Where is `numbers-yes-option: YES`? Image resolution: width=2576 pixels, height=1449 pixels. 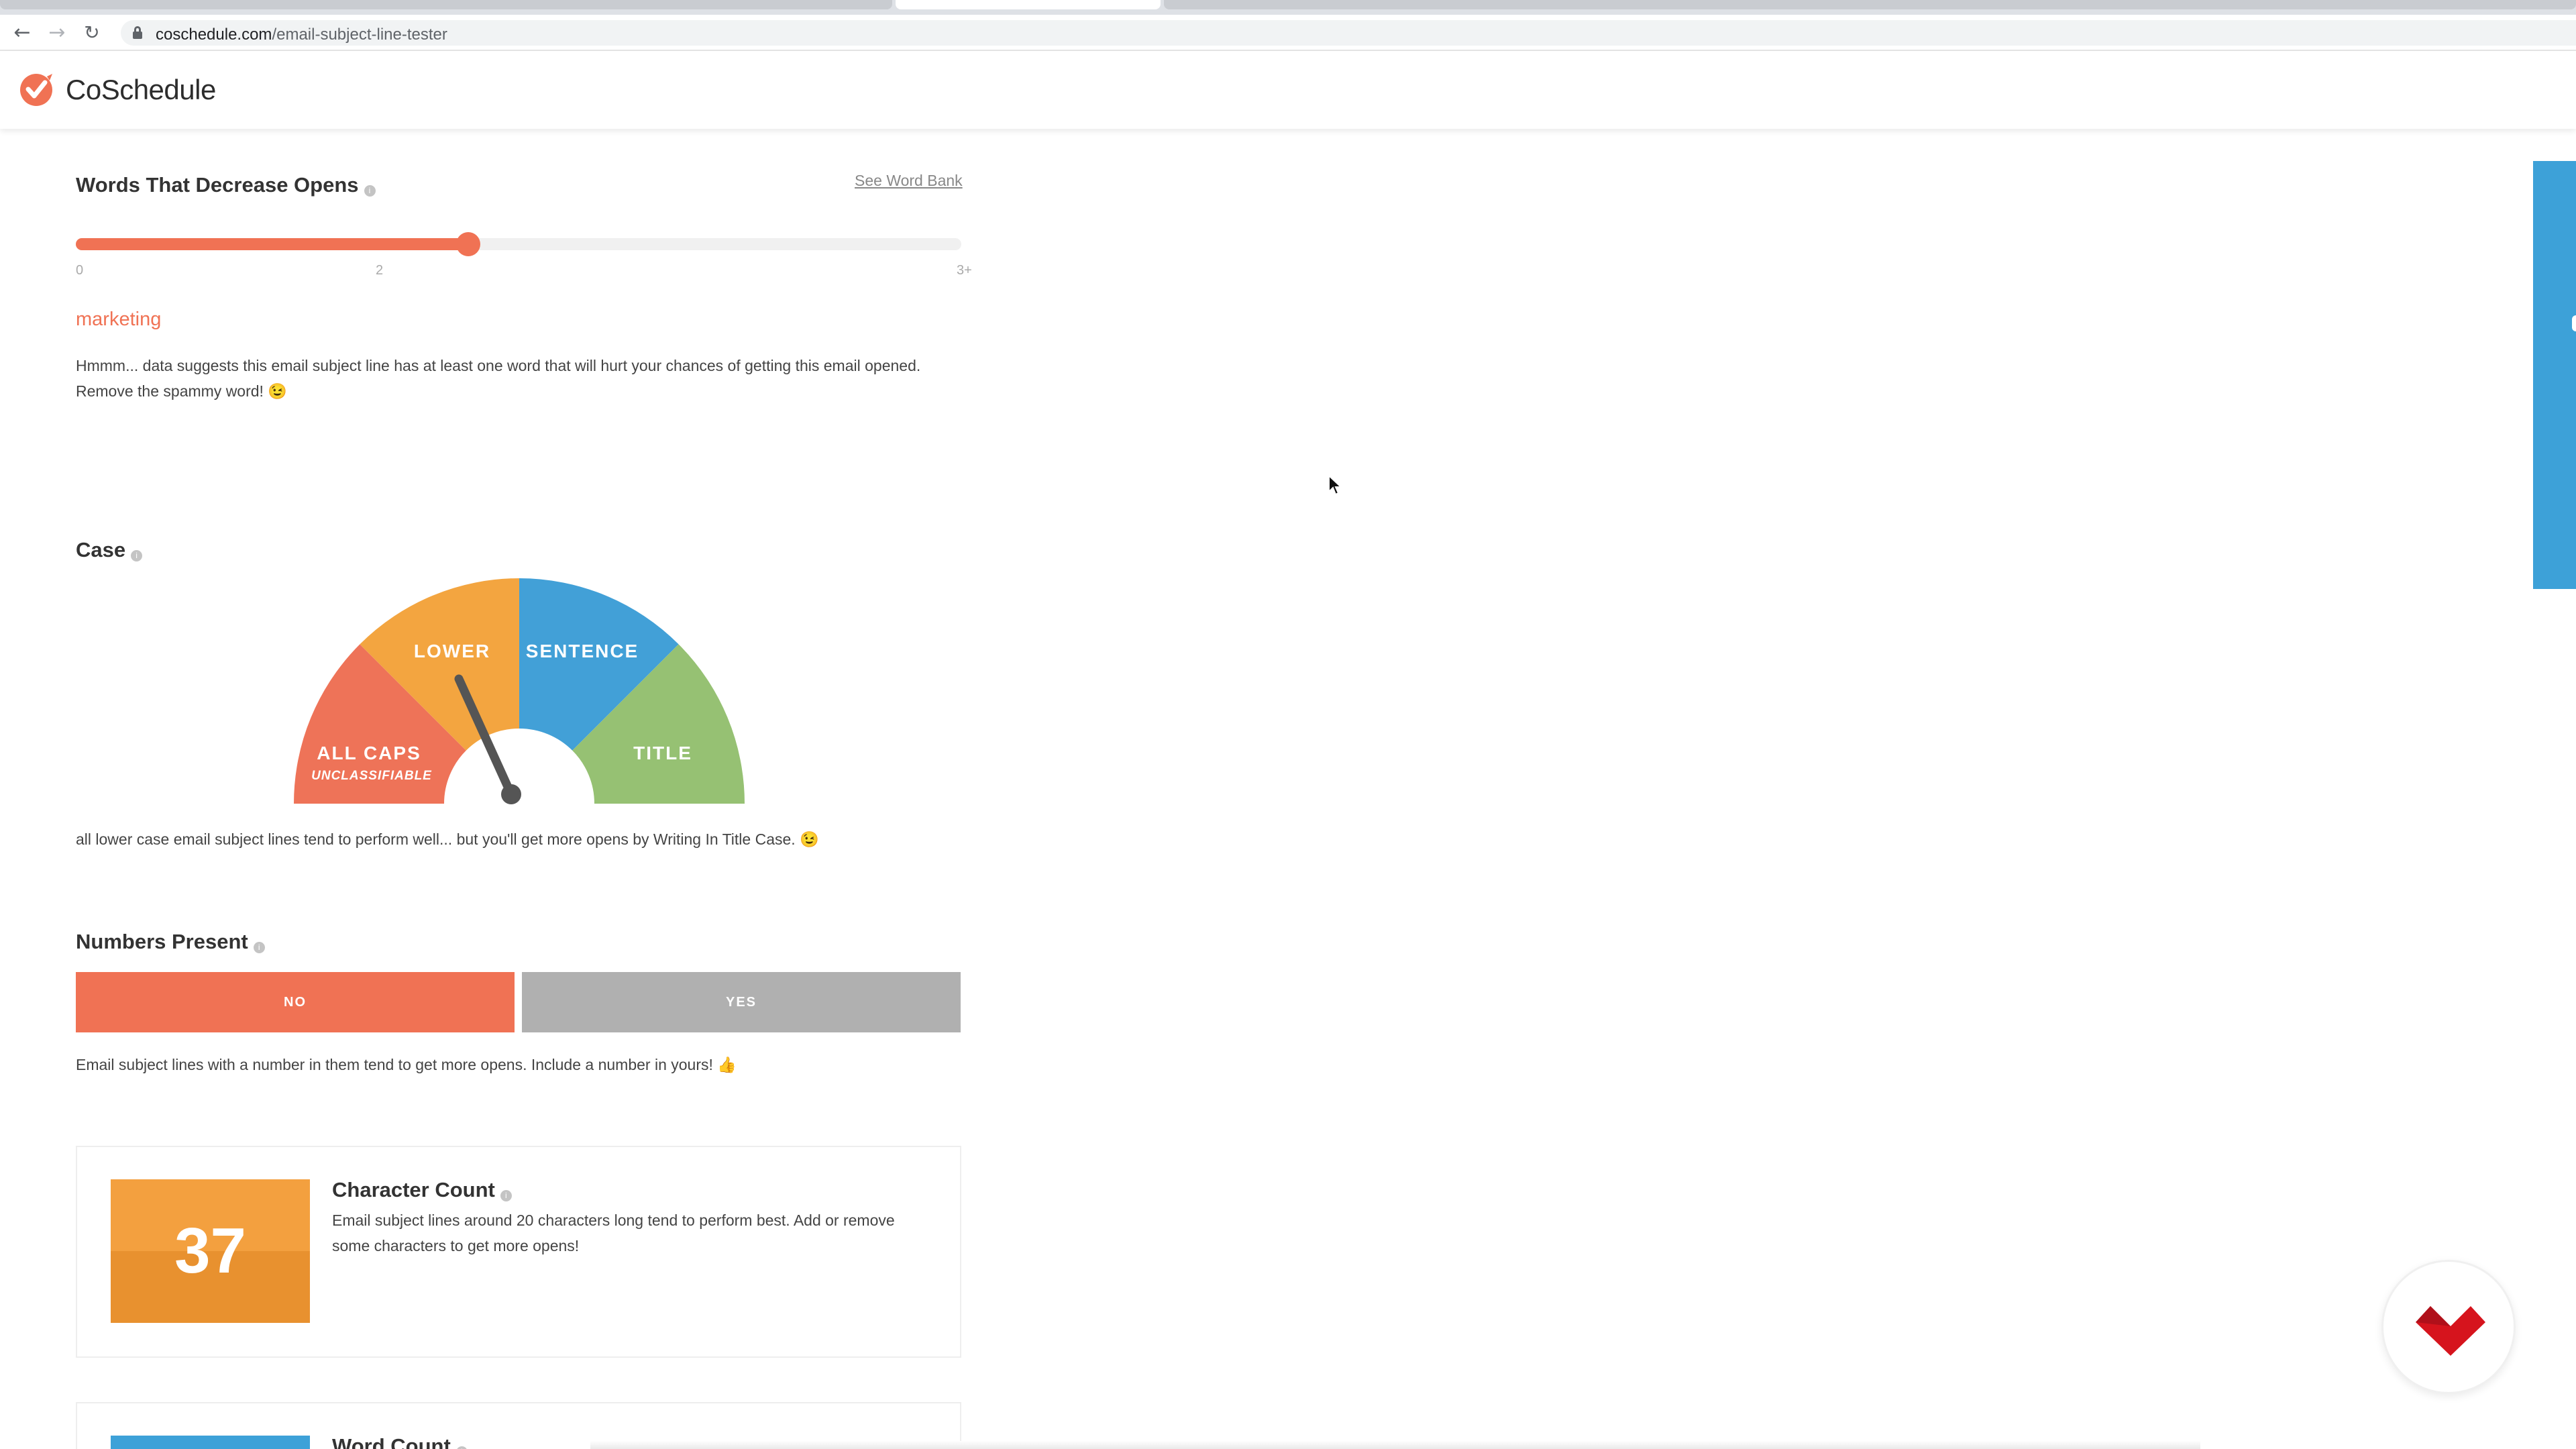
numbers-yes-option: YES is located at coordinates (741, 1002).